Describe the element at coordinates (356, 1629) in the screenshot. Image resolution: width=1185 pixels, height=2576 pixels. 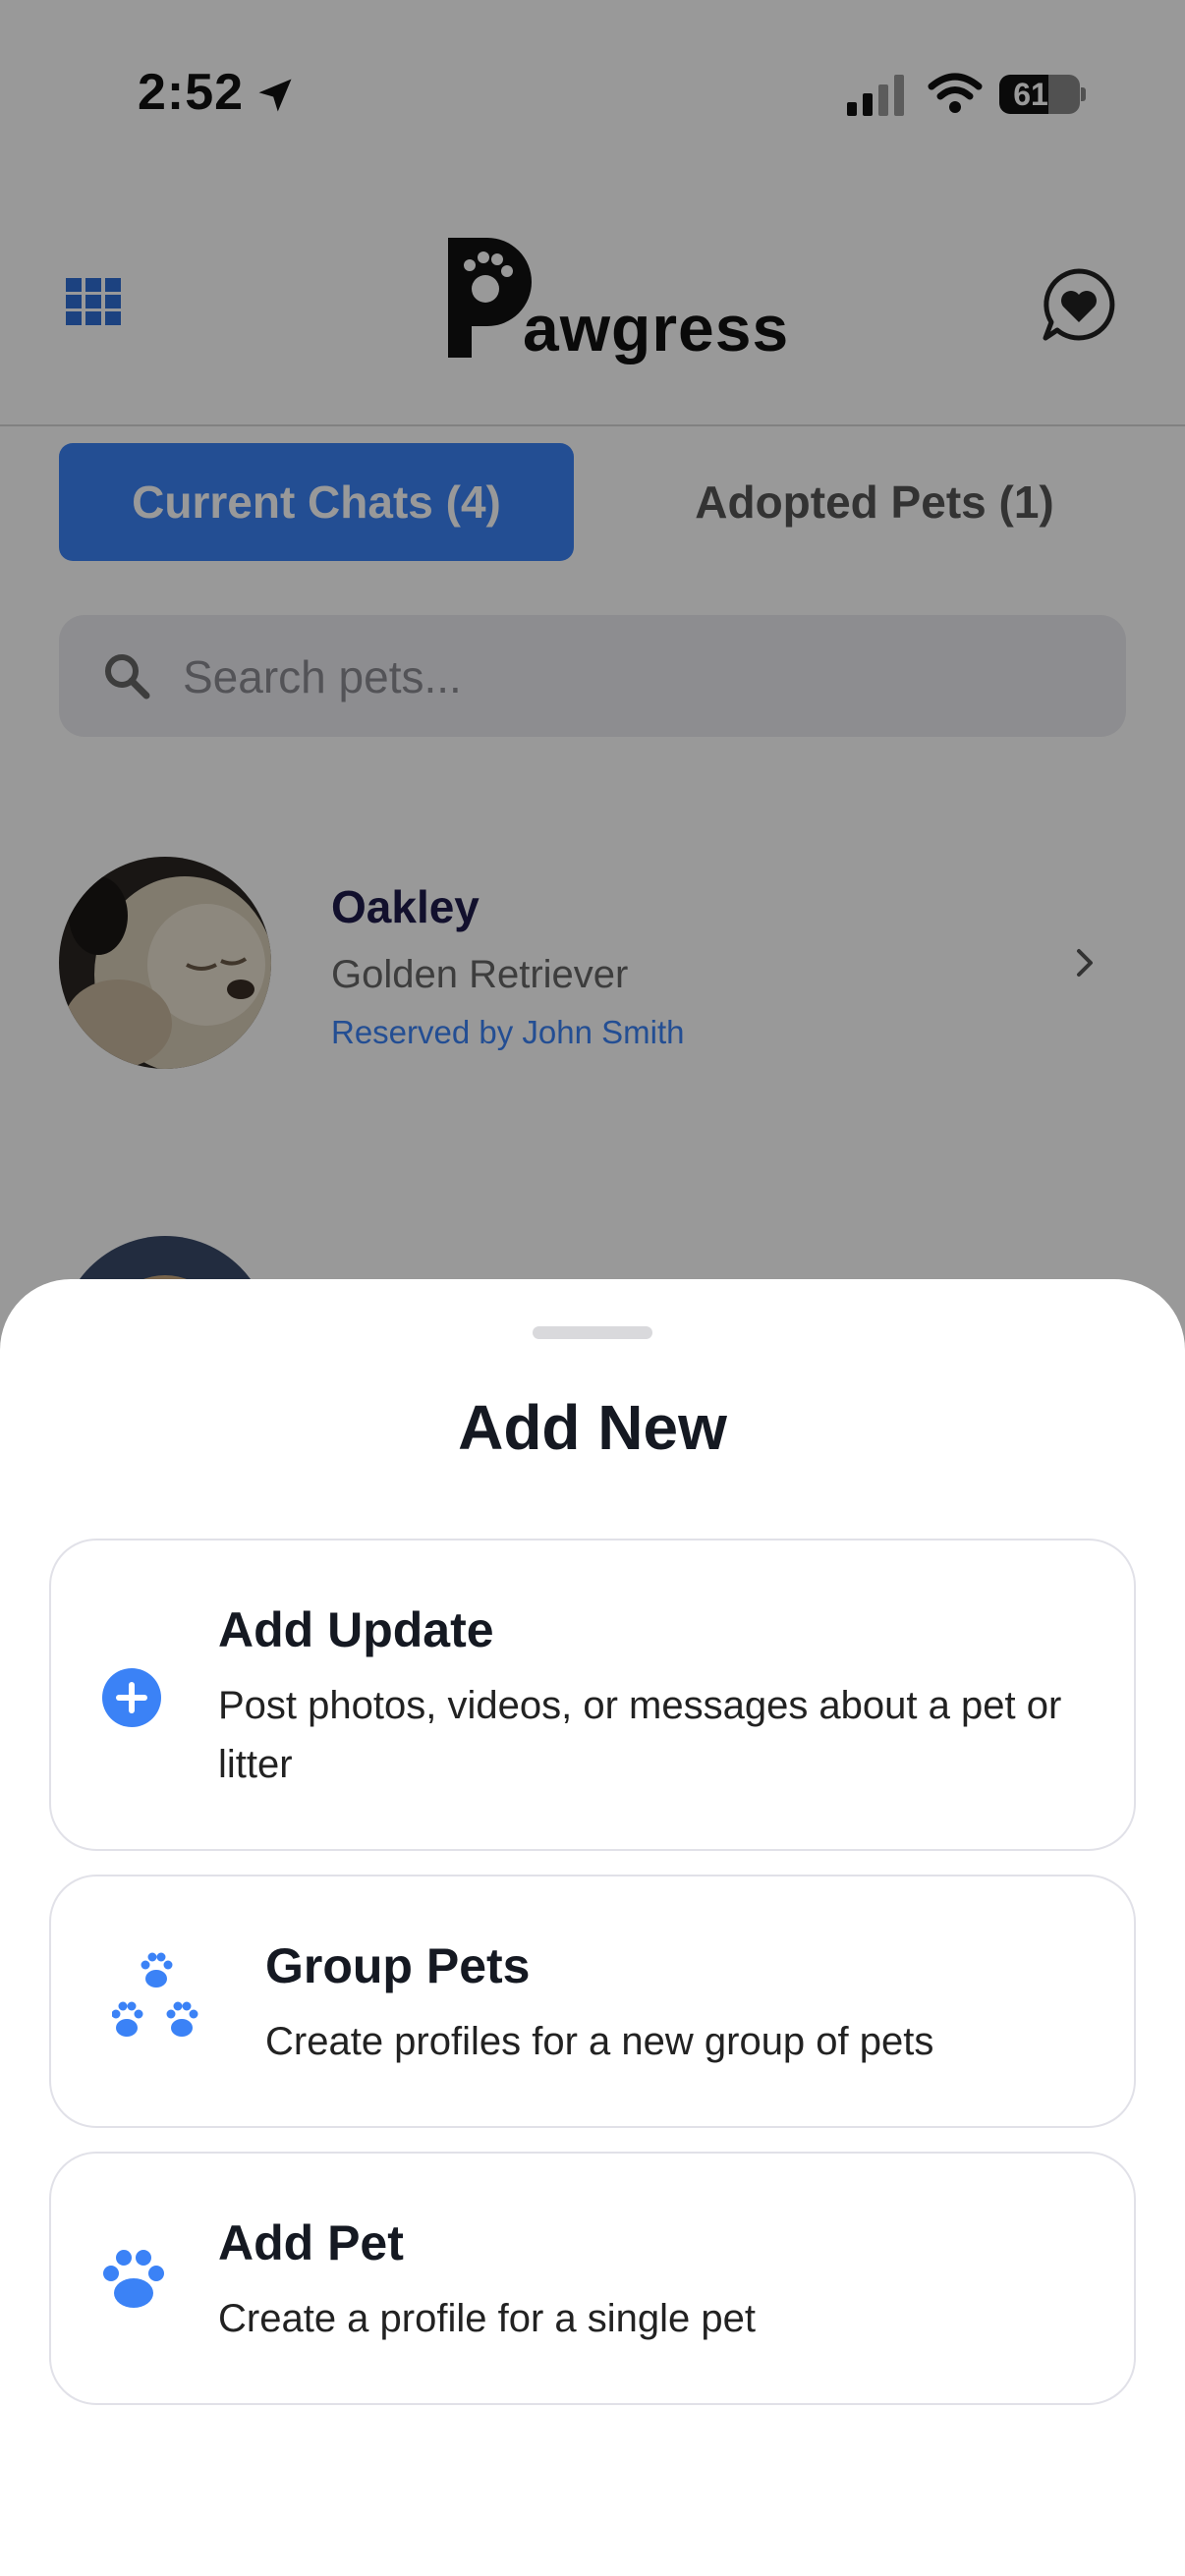
I see `option-title: Add Update` at that location.